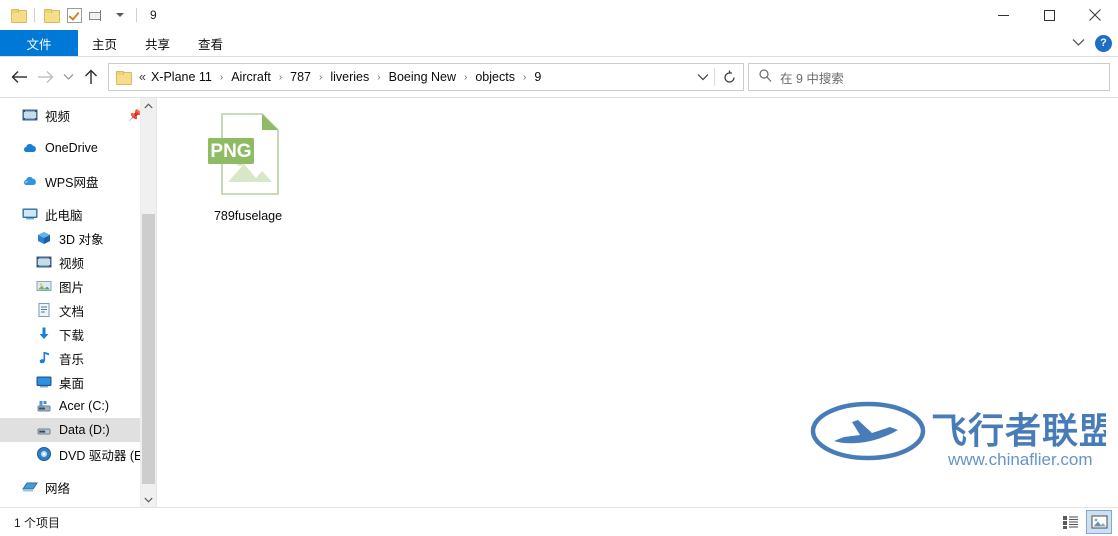 The height and width of the screenshot is (536, 1118). Describe the element at coordinates (78, 115) in the screenshot. I see `sidebar-item-videos-quick: 视频 📌` at that location.